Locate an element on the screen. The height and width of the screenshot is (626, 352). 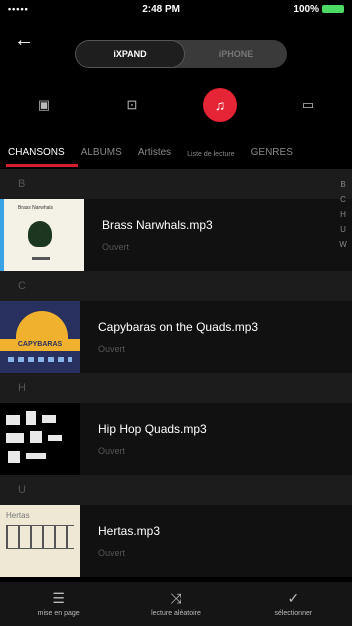
tab-playlists: Liste de lecture is located at coordinates (210, 159).